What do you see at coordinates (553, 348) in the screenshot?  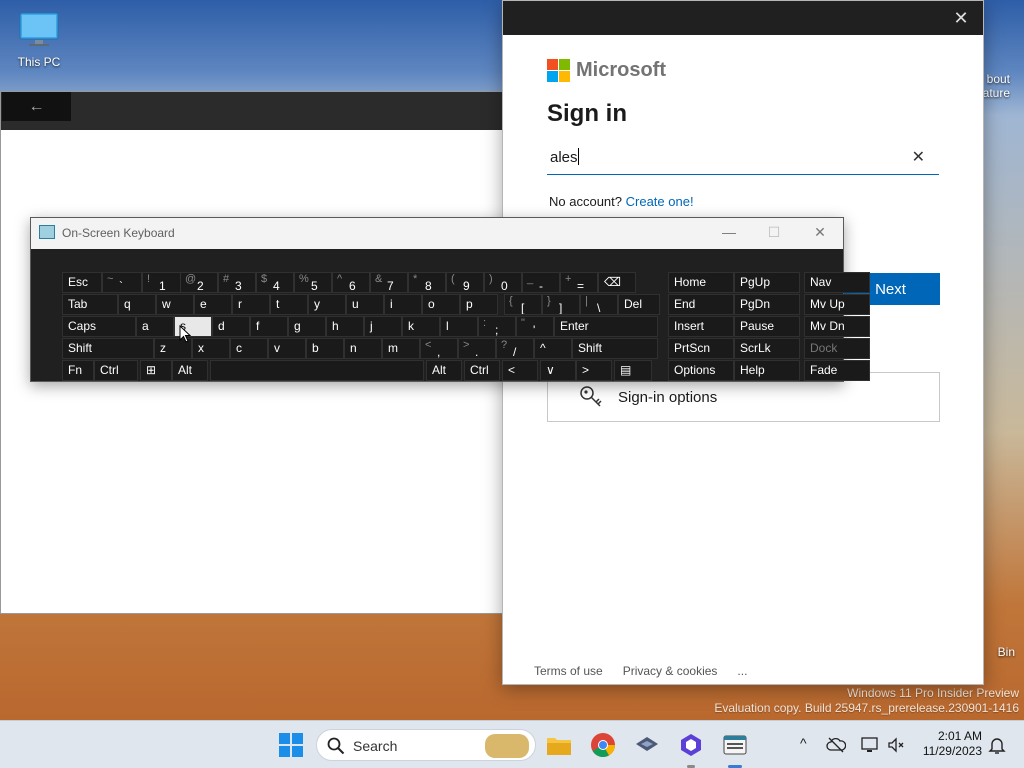 I see `osk-key: ^` at bounding box center [553, 348].